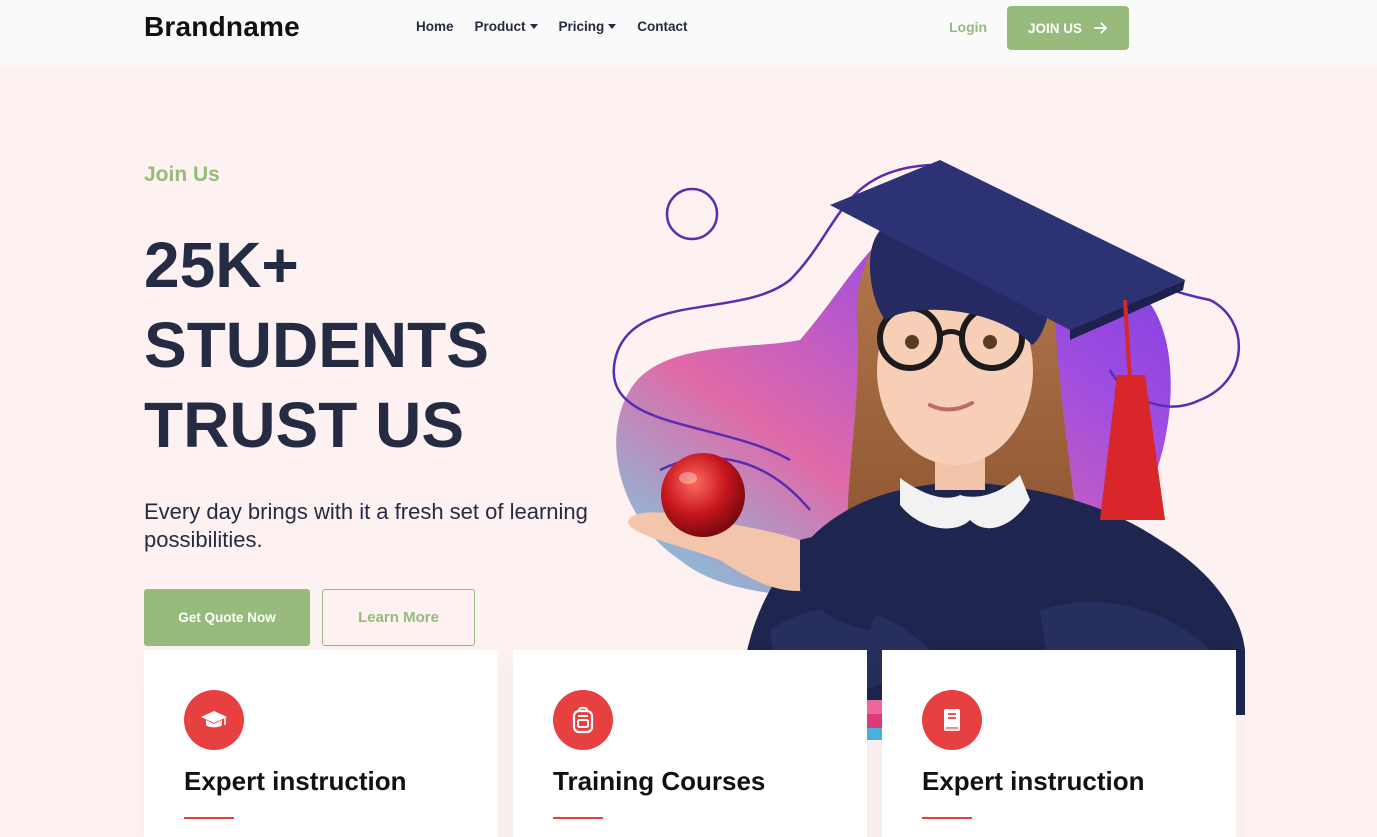  I want to click on feature-card: Training Courses, so click(690, 743).